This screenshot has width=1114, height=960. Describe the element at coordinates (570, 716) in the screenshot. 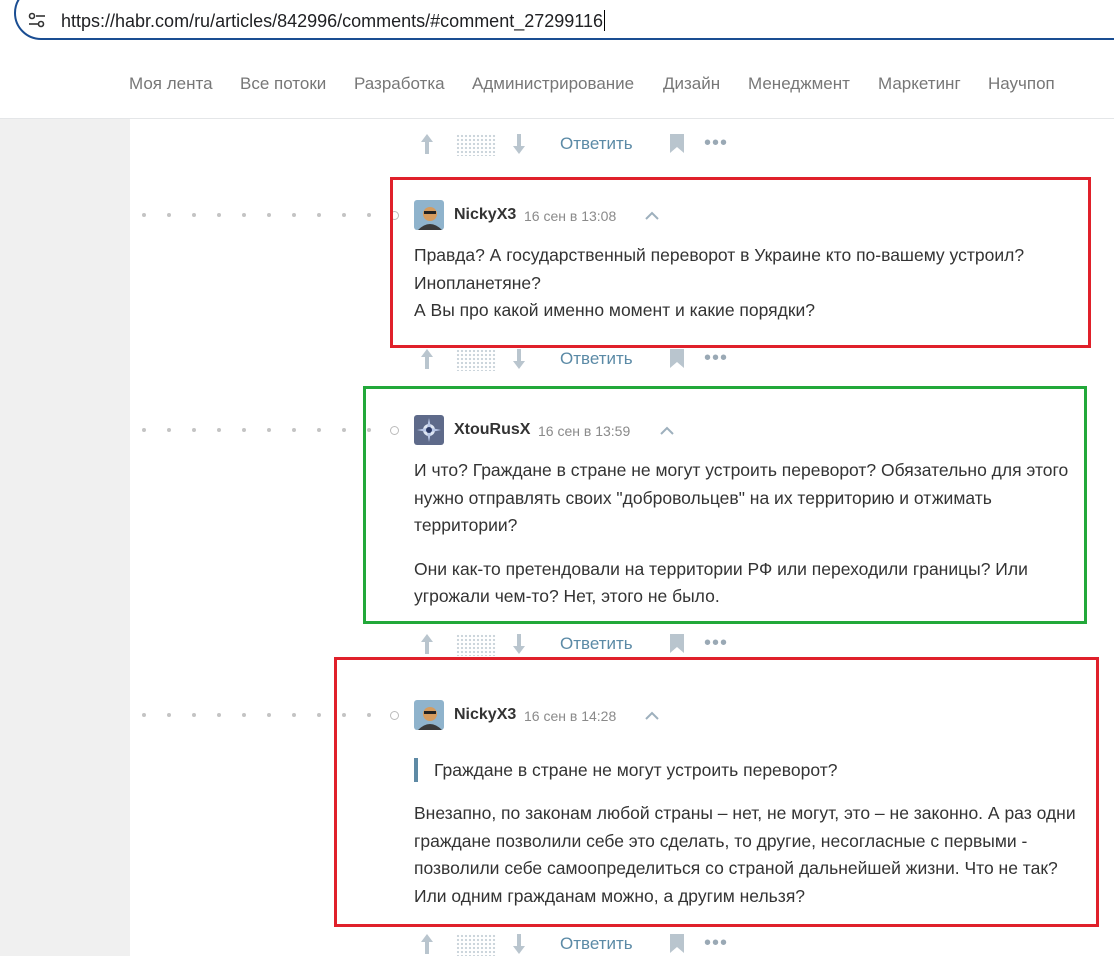

I see `comment-time: 16 сен в 14:28` at that location.